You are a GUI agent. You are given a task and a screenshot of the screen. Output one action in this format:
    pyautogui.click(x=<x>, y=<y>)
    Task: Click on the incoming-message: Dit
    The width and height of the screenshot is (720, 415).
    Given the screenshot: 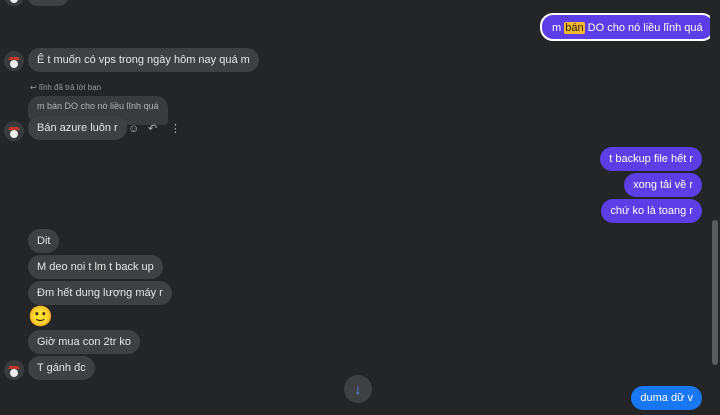 What is the action you would take?
    pyautogui.click(x=44, y=241)
    